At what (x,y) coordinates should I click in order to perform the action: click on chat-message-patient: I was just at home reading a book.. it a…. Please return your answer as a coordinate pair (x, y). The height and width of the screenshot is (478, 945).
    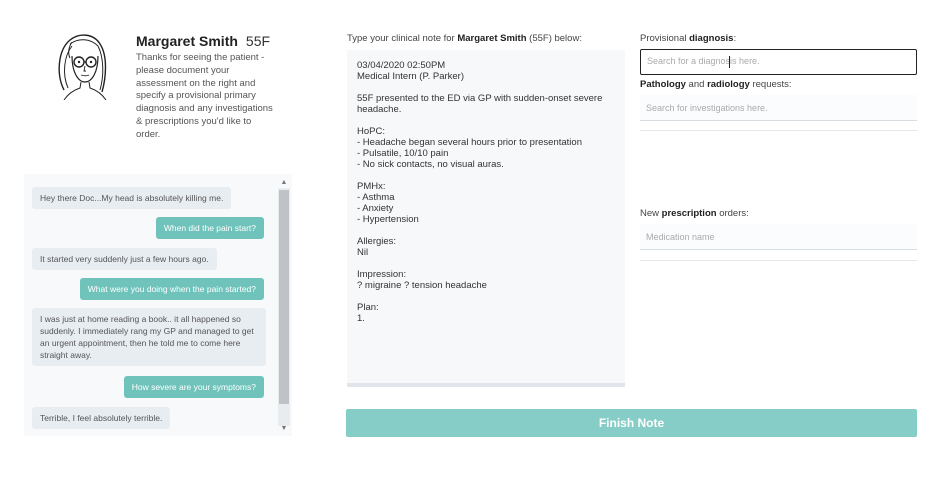
    Looking at the image, I should click on (149, 337).